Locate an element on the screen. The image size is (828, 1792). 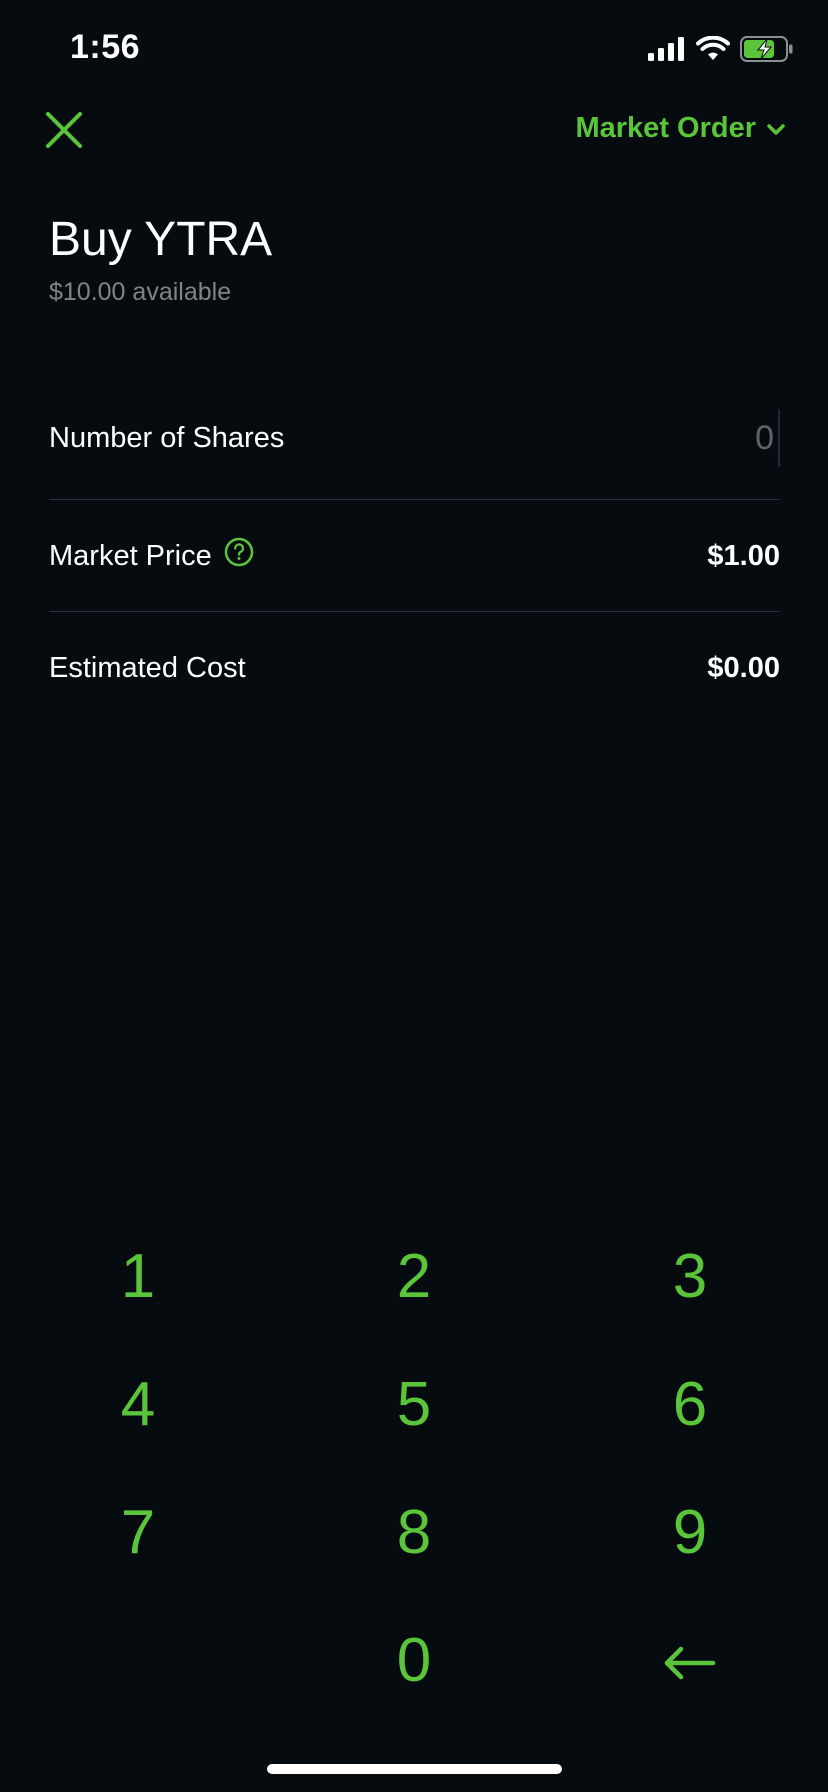
shares-input is located at coordinates (677, 438).